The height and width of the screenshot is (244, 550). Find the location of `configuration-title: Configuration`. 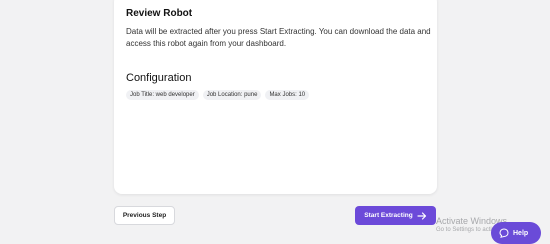

configuration-title: Configuration is located at coordinates (159, 78).